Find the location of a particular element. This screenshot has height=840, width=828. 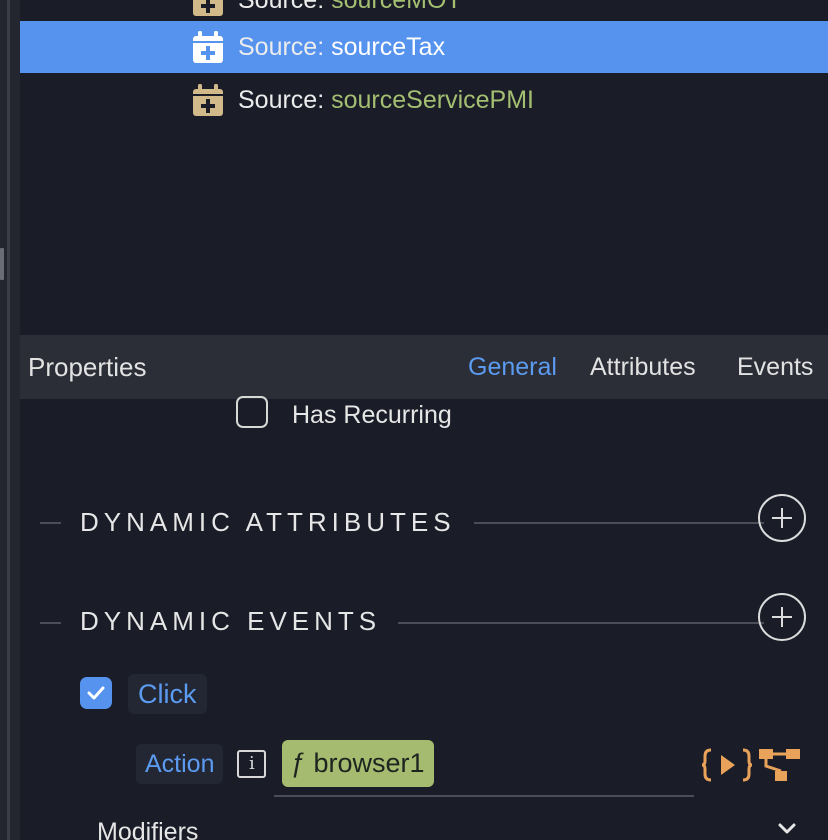

dynamic-events-title: DYNAMIC EVENTS is located at coordinates (231, 621).